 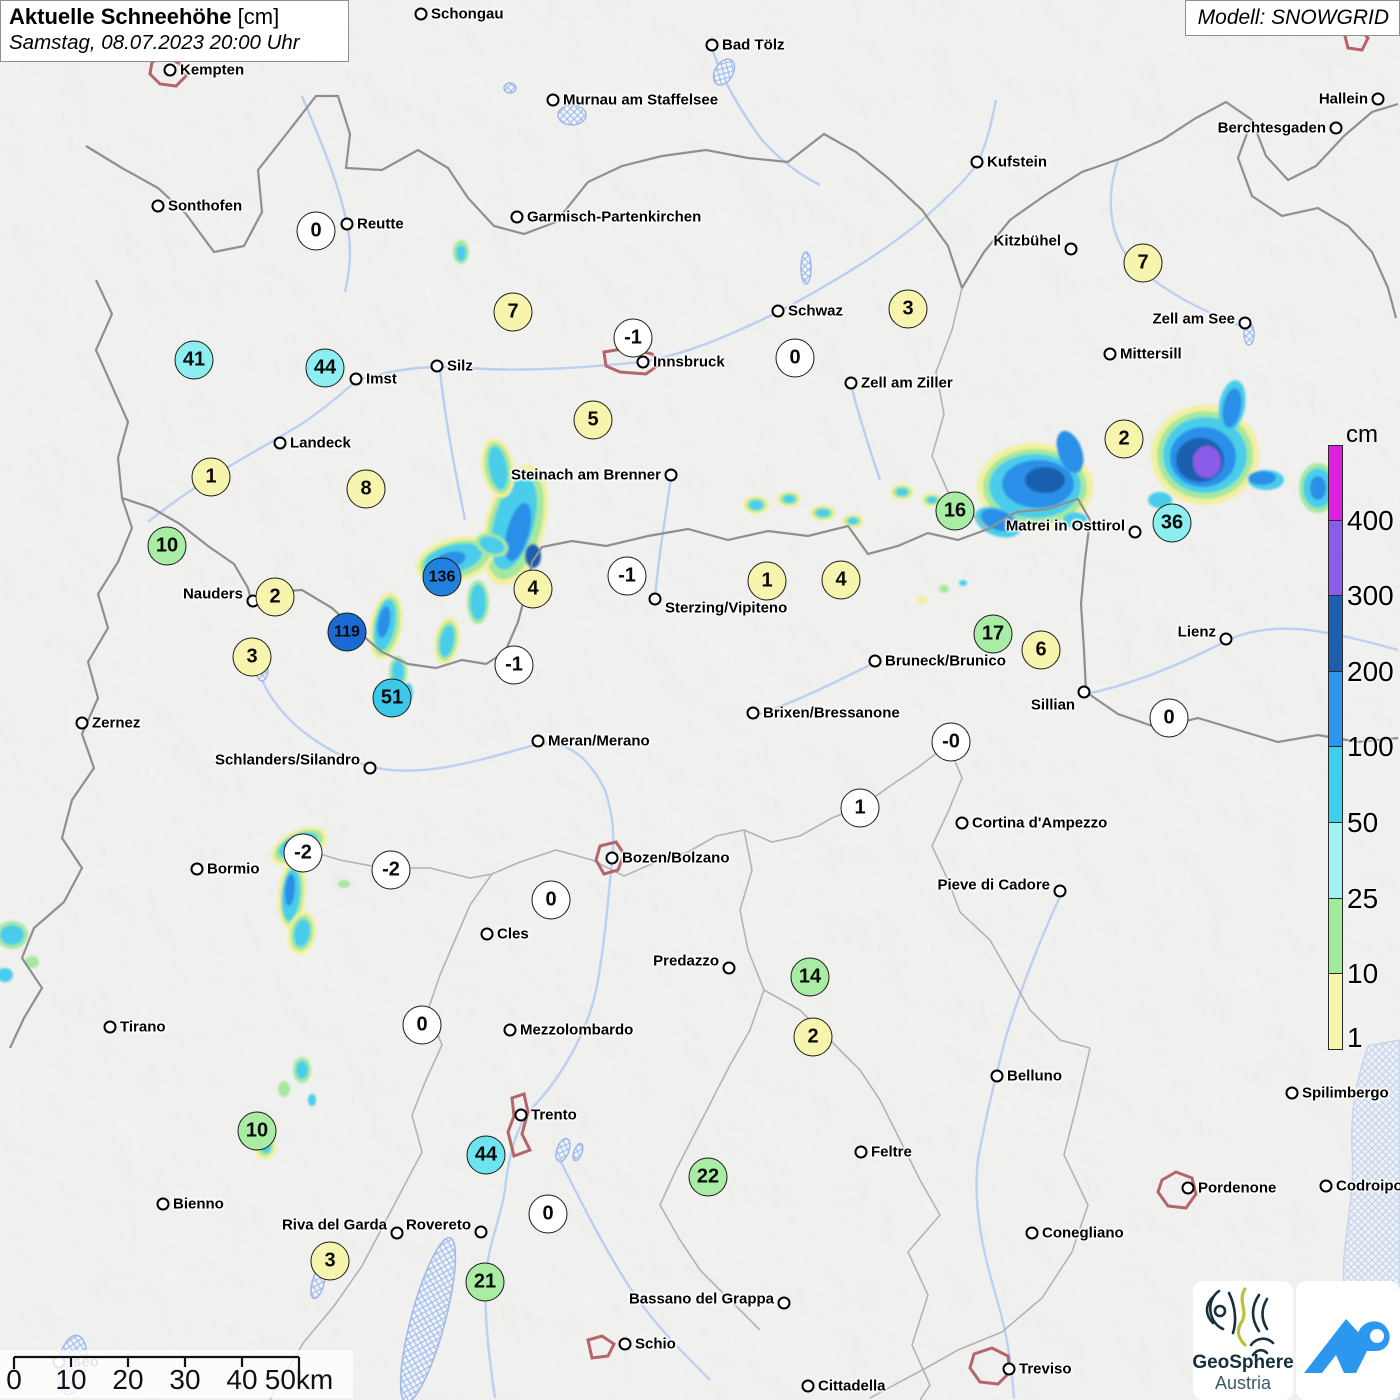 I want to click on map-subtitle: Samstag, 08.07.2023 20:00 Uhr, so click(x=154, y=42).